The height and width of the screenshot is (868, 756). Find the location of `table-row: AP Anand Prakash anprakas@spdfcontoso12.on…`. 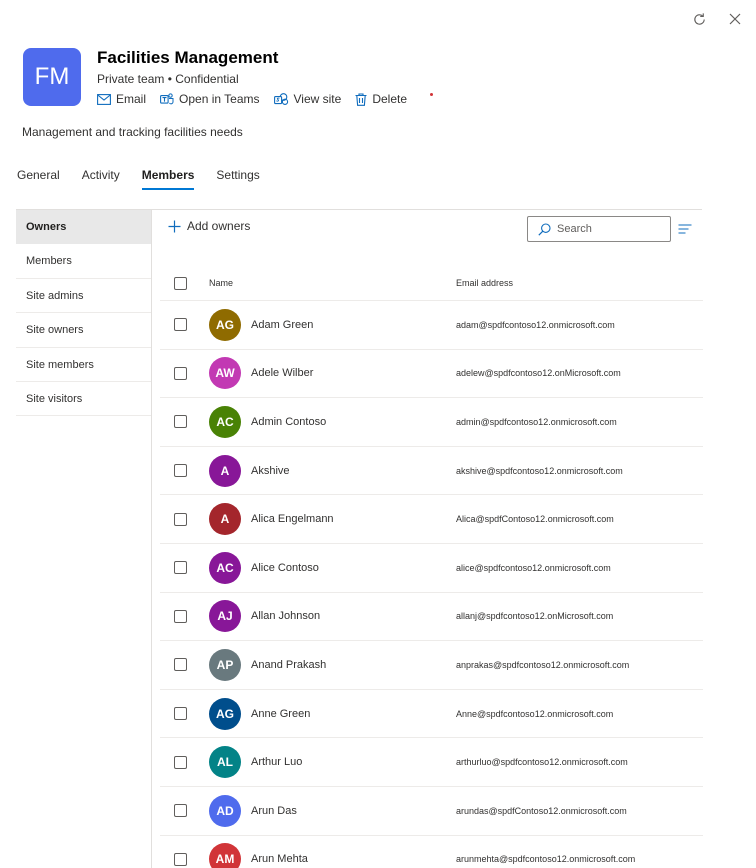

table-row: AP Anand Prakash anprakas@spdfcontoso12.on… is located at coordinates (431, 665).